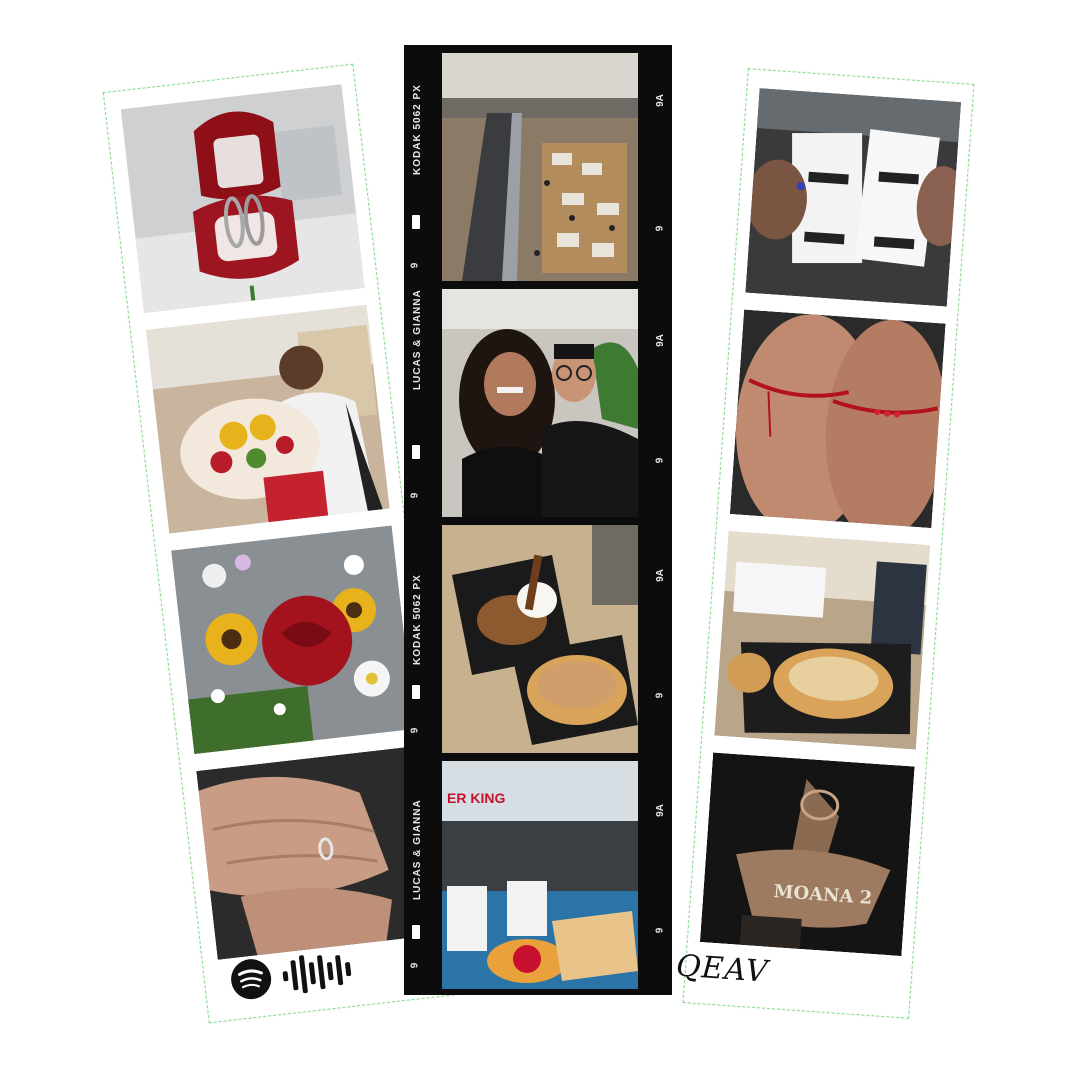  Describe the element at coordinates (293, 640) in the screenshot. I see `rose-sunflower-bouquet-photo` at that location.